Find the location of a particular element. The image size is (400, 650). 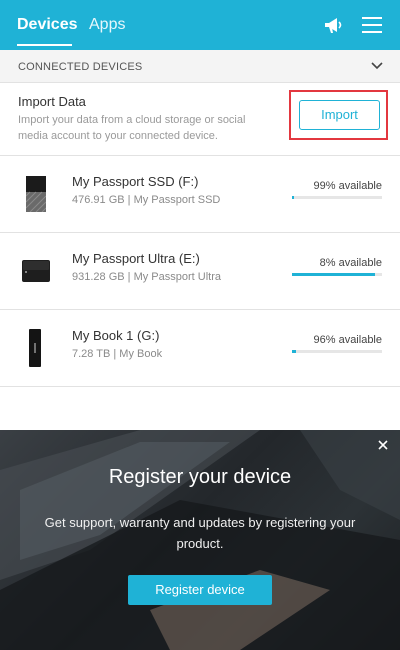

device-name: My Book 1 (G:) is located at coordinates (116, 335).